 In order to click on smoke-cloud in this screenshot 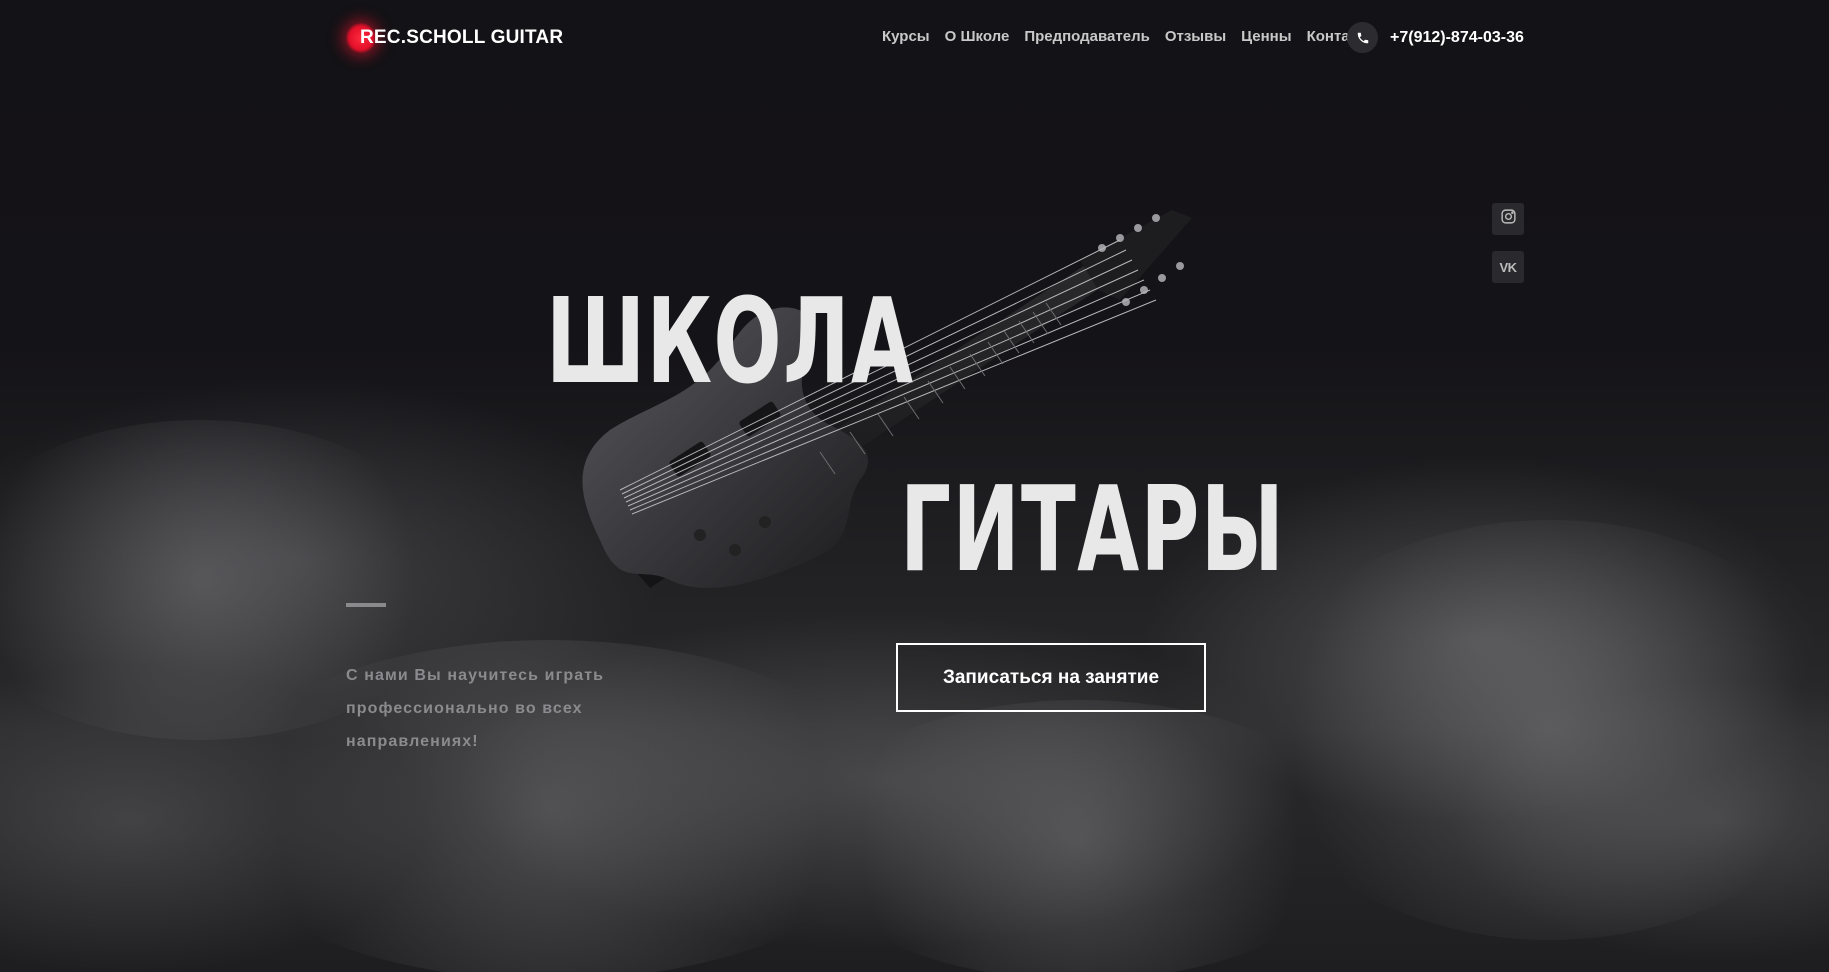, I will do `click(1080, 836)`.